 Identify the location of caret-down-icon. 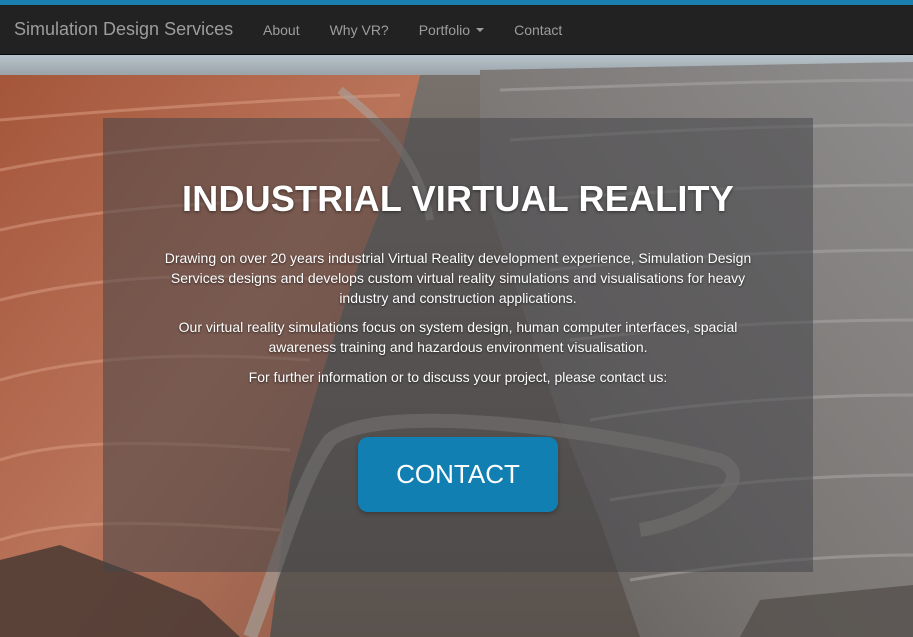
(480, 30).